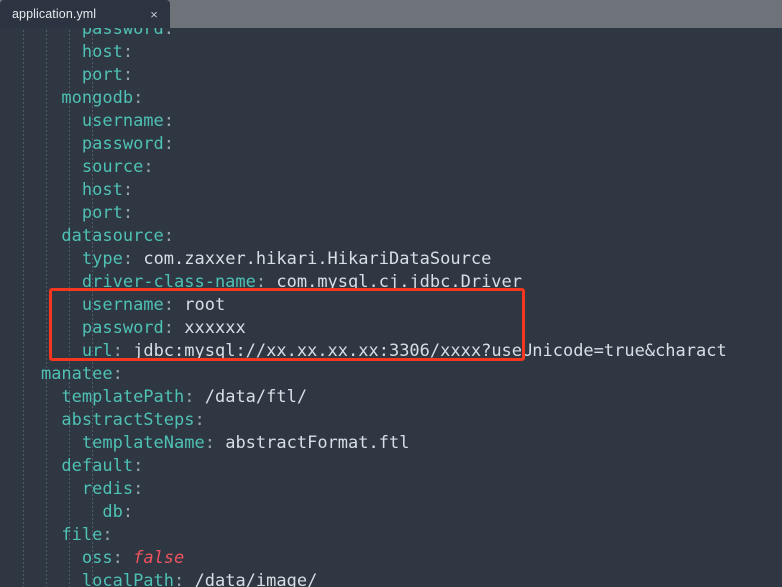 The image size is (782, 587). Describe the element at coordinates (391, 420) in the screenshot. I see `code-line: abstractSteps:` at that location.